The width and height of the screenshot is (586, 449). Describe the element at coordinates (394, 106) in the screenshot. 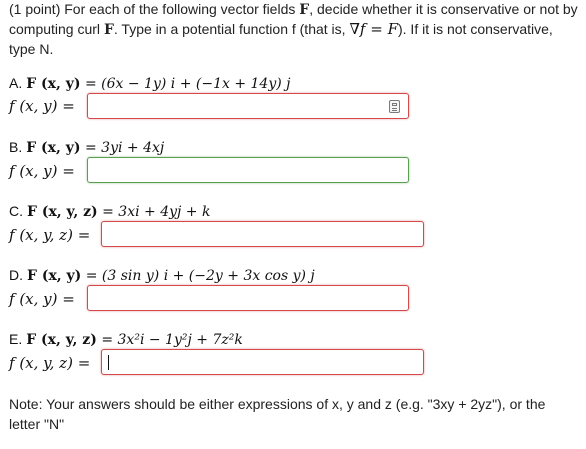

I see `preview-icon` at that location.